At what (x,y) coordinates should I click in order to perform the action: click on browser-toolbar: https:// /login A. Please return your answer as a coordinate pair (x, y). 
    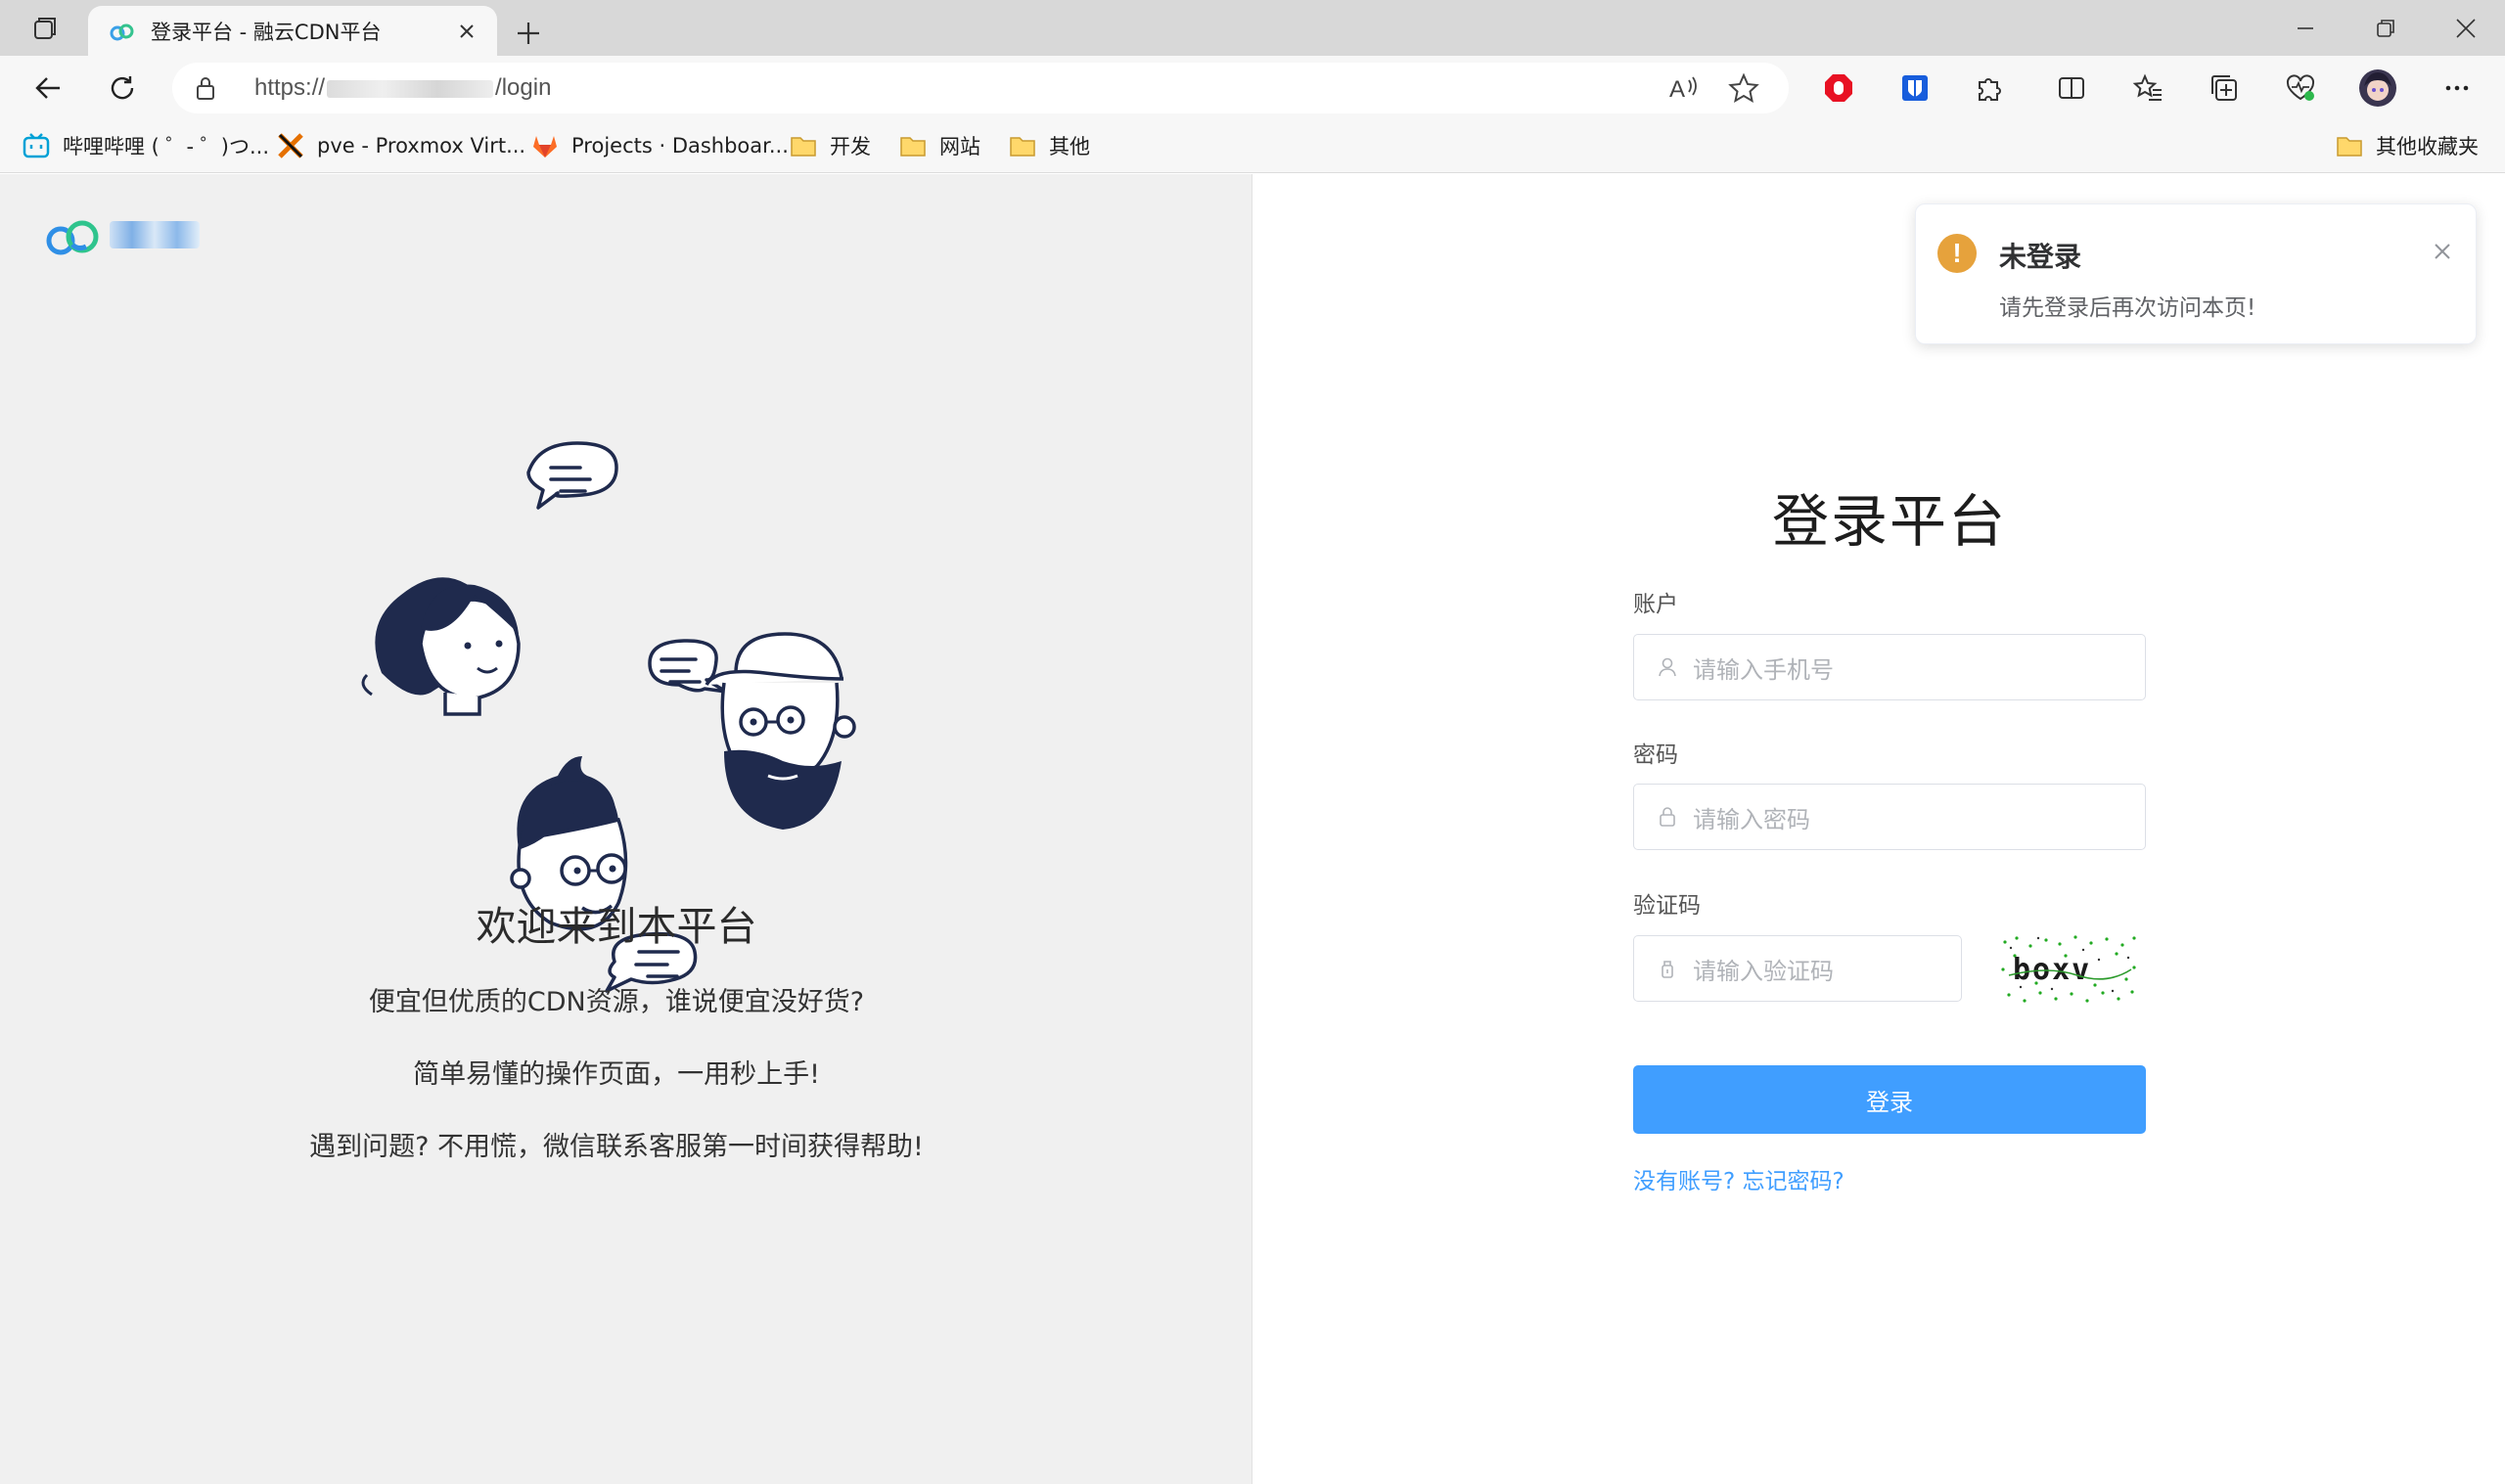
    Looking at the image, I should click on (1252, 87).